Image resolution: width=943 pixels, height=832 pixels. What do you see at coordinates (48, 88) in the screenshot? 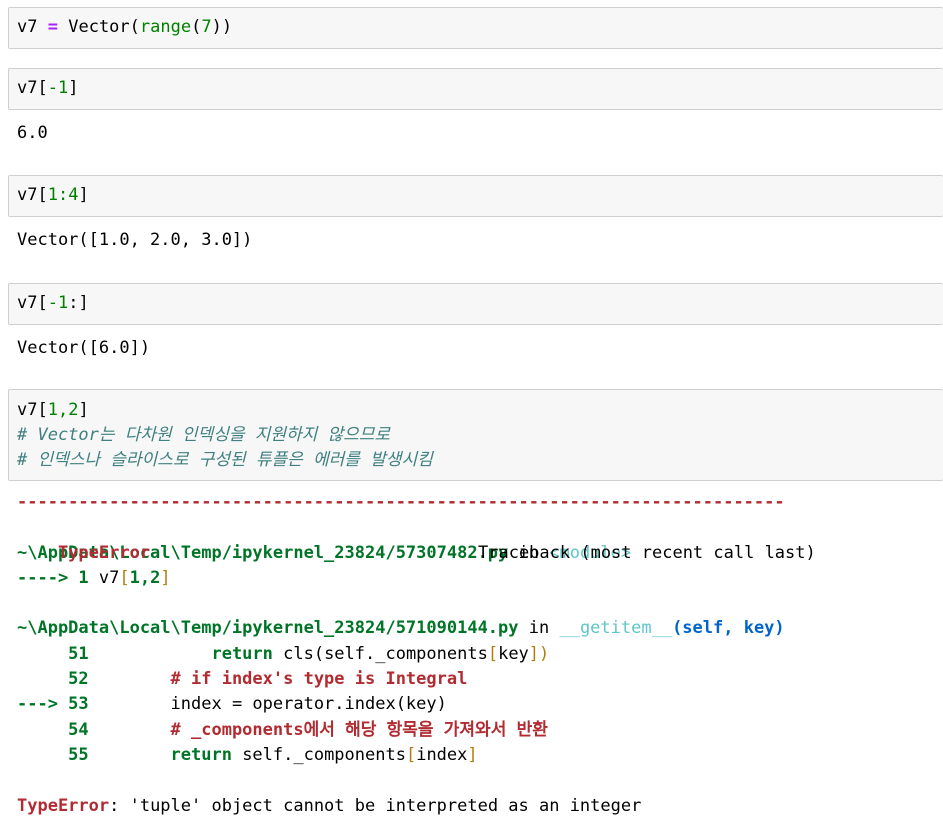
I see `code-line: v7[-1]` at bounding box center [48, 88].